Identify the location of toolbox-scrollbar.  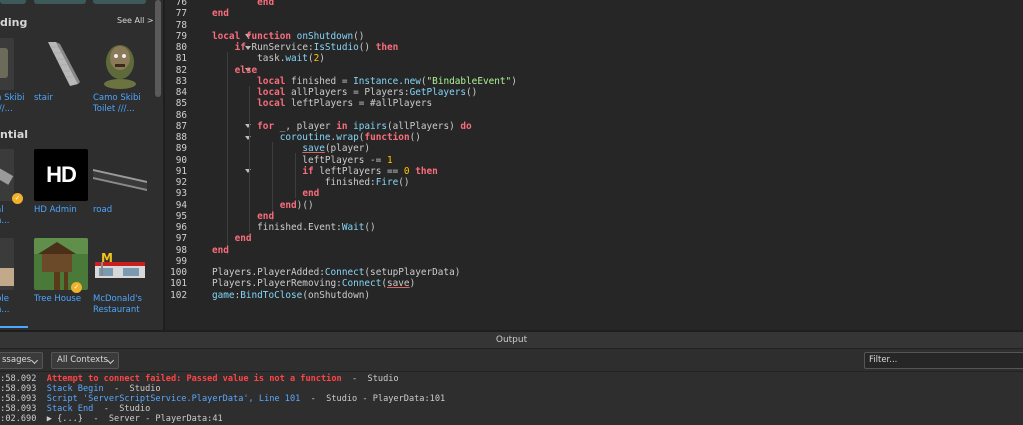
(158, 48).